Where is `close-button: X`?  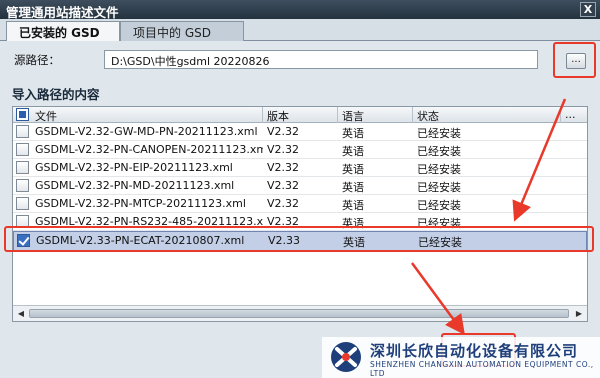 close-button: X is located at coordinates (588, 9).